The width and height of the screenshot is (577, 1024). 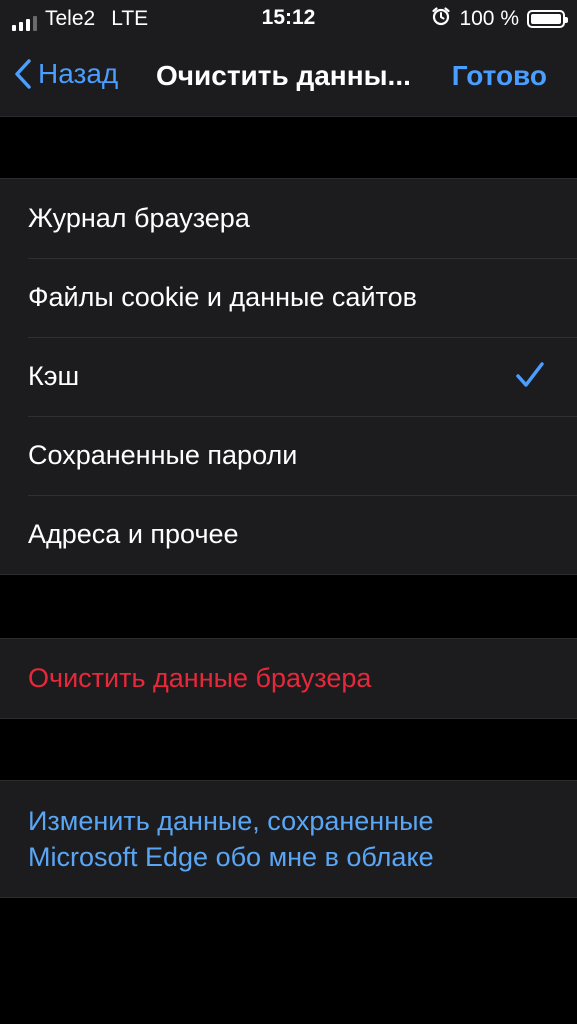 I want to click on status-right: 100 %, so click(x=499, y=19).